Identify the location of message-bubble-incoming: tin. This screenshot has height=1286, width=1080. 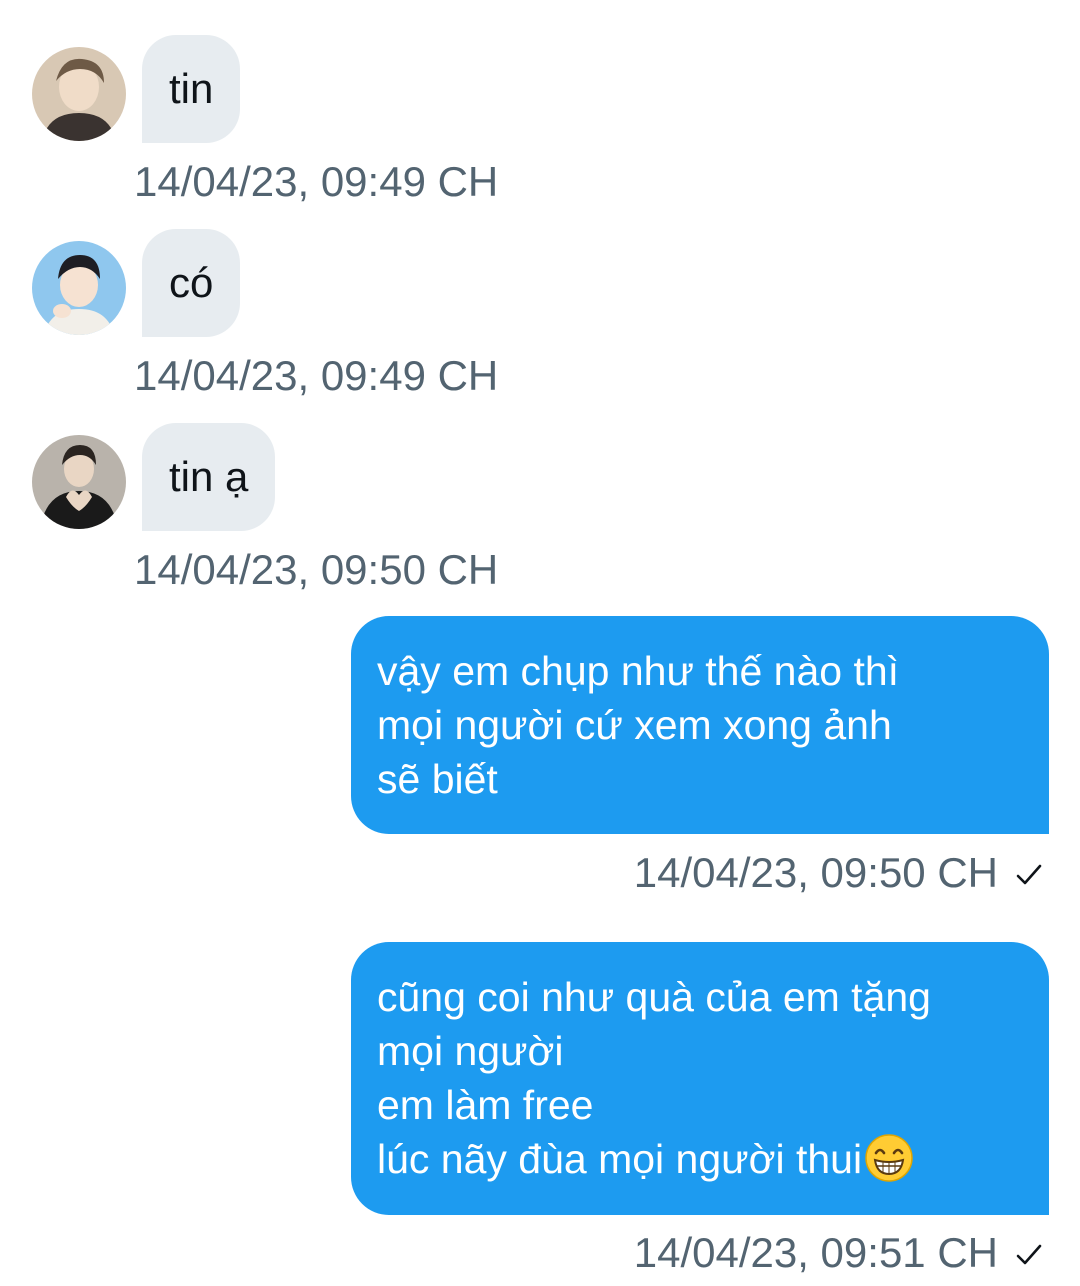
(191, 89).